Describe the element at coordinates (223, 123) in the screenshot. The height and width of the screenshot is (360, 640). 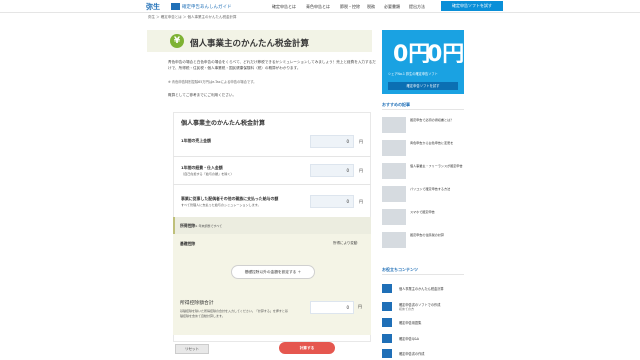
I see `calculator-title: 個人事業主のかんたん税金計算` at that location.